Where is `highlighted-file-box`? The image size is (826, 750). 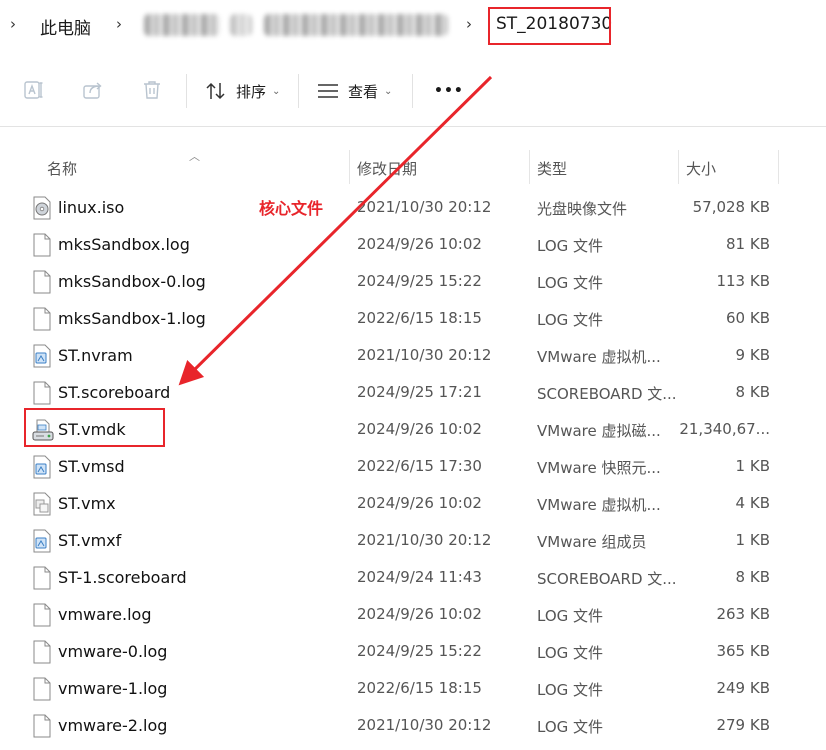 highlighted-file-box is located at coordinates (94, 427).